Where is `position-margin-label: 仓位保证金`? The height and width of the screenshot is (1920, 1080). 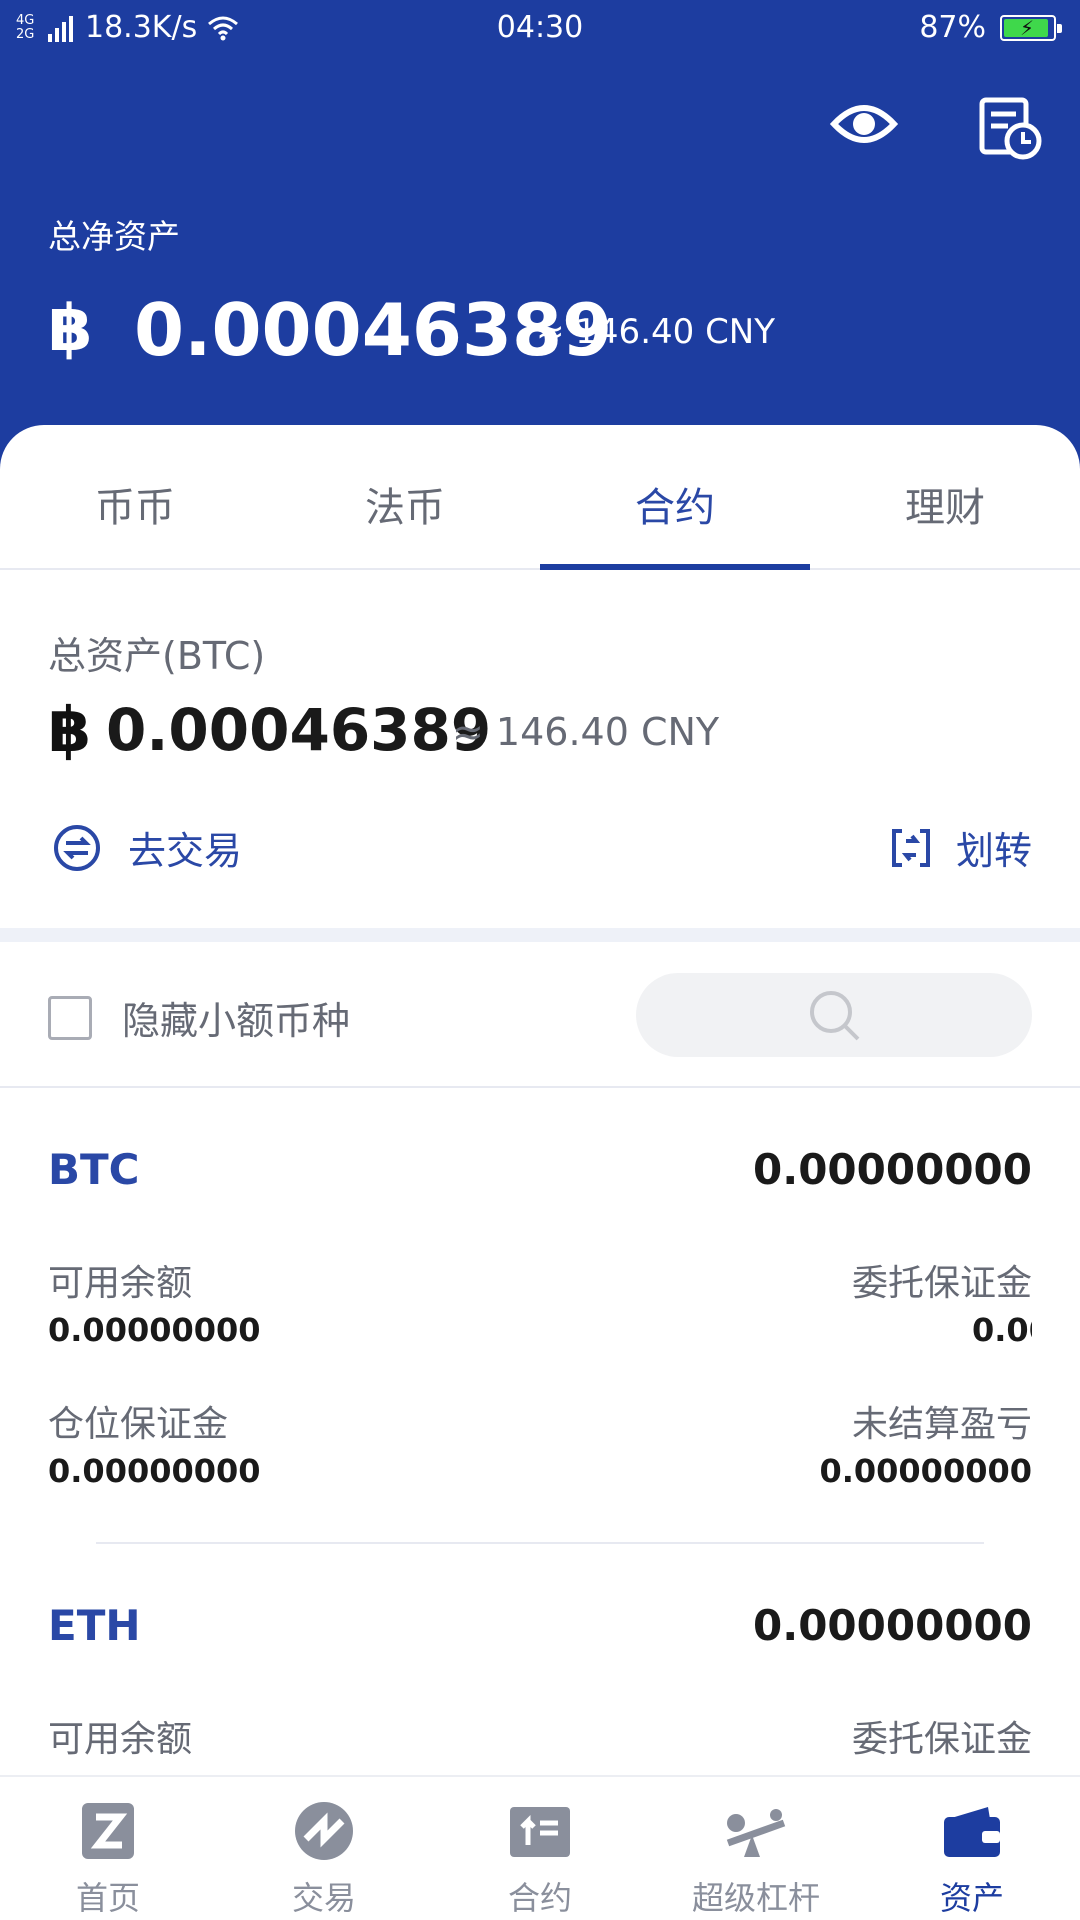
position-margin-label: 仓位保证金 is located at coordinates (138, 1424).